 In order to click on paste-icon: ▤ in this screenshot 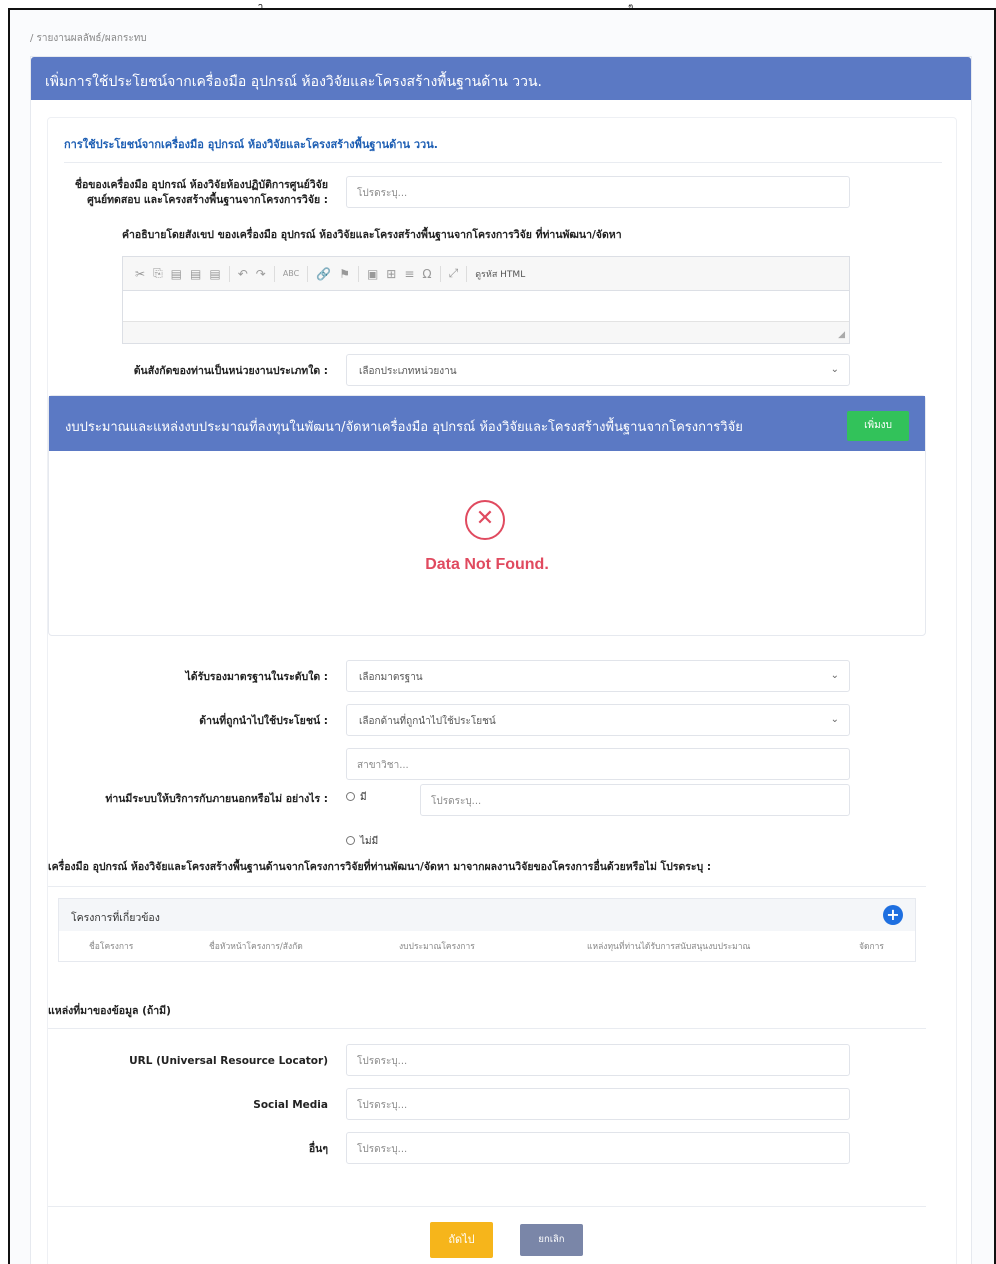, I will do `click(176, 274)`.